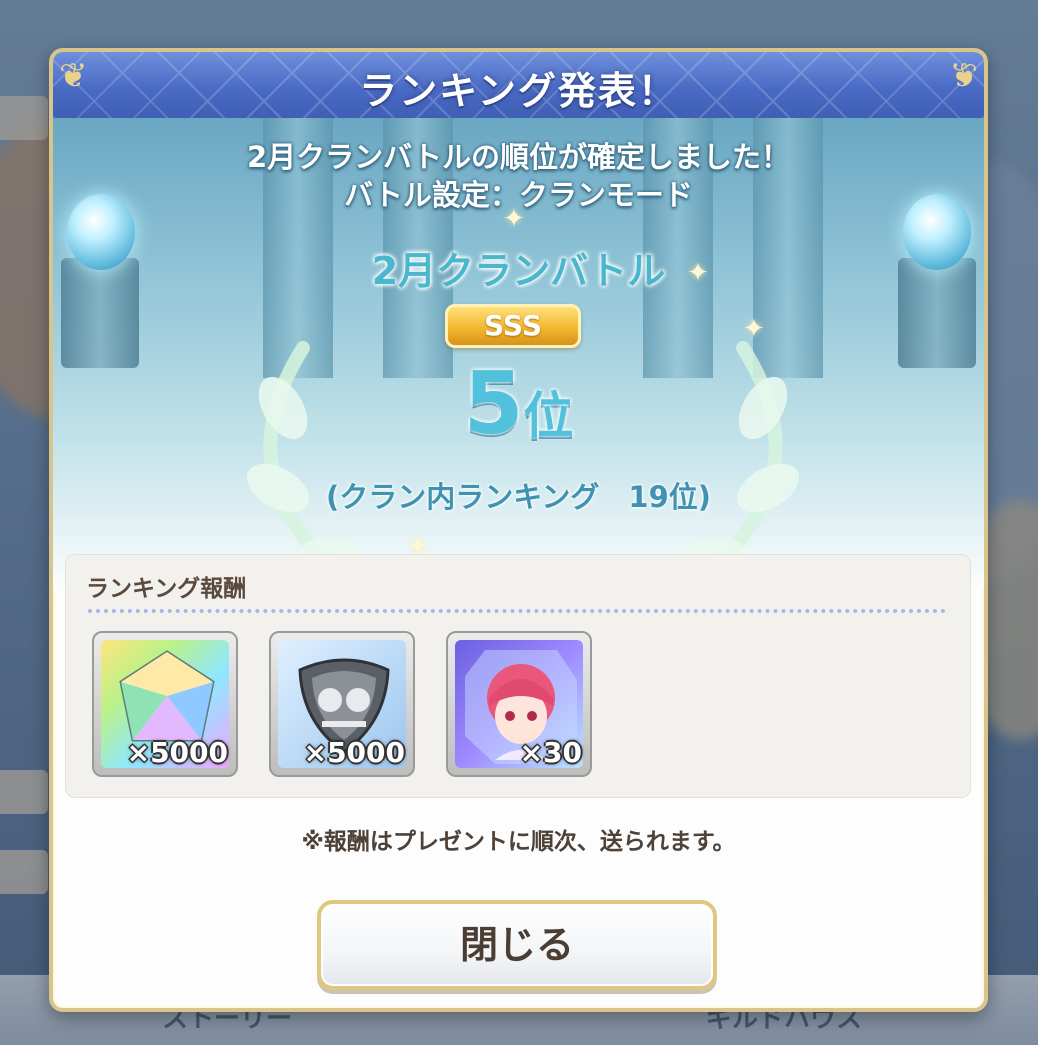 This screenshot has height=1045, width=1038. I want to click on rank-grade-badge: SSS, so click(513, 326).